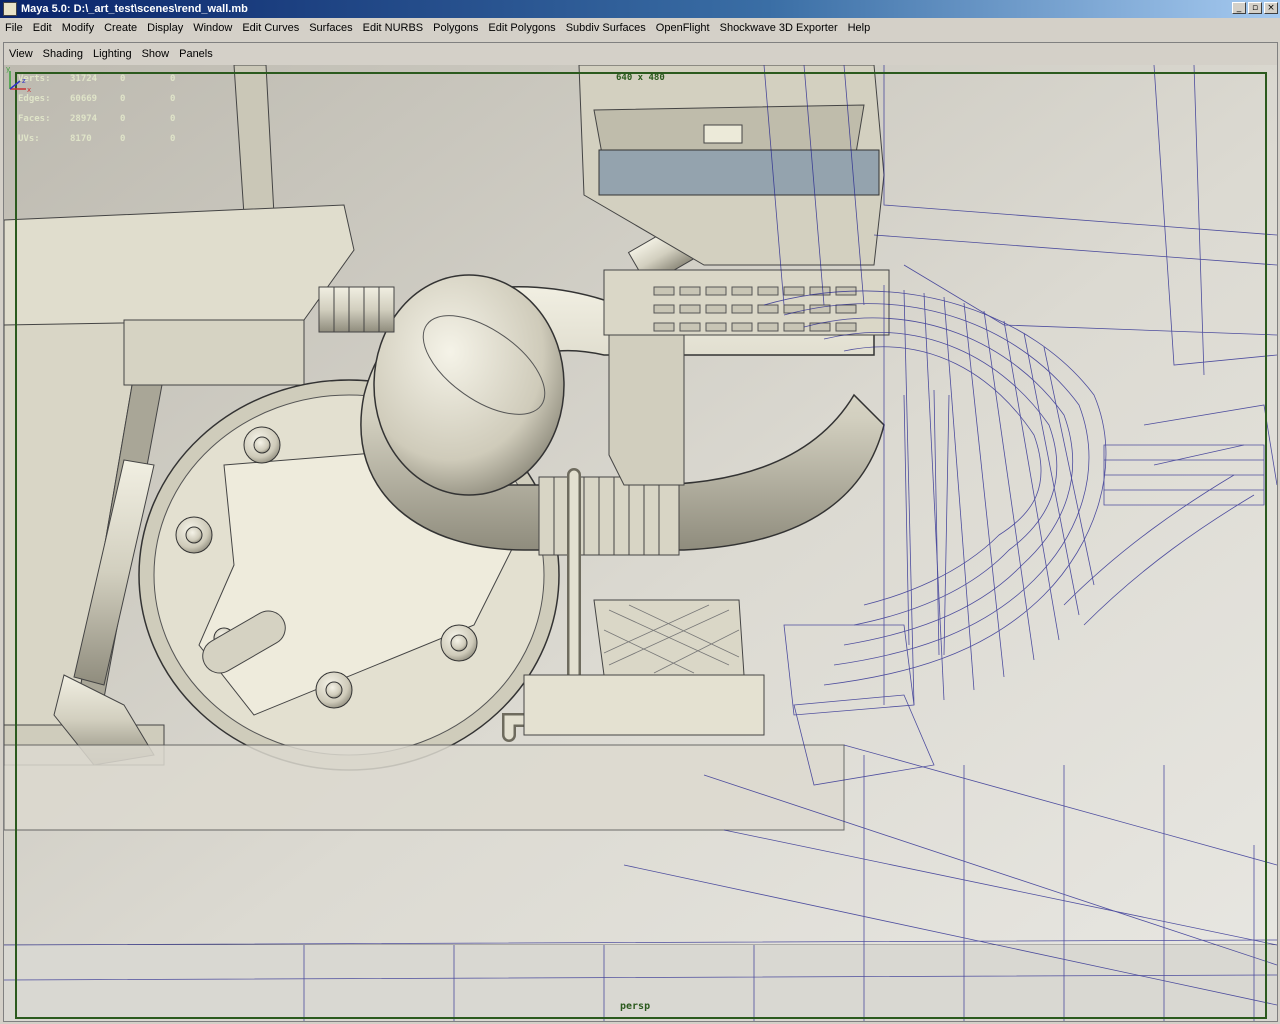 This screenshot has height=1024, width=1280. What do you see at coordinates (173, 79) in the screenshot?
I see `hud-verts-extra: 0` at bounding box center [173, 79].